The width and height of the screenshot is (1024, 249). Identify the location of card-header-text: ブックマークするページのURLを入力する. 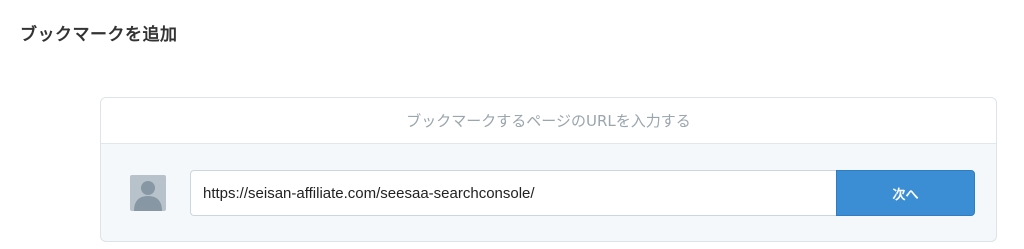
(548, 121).